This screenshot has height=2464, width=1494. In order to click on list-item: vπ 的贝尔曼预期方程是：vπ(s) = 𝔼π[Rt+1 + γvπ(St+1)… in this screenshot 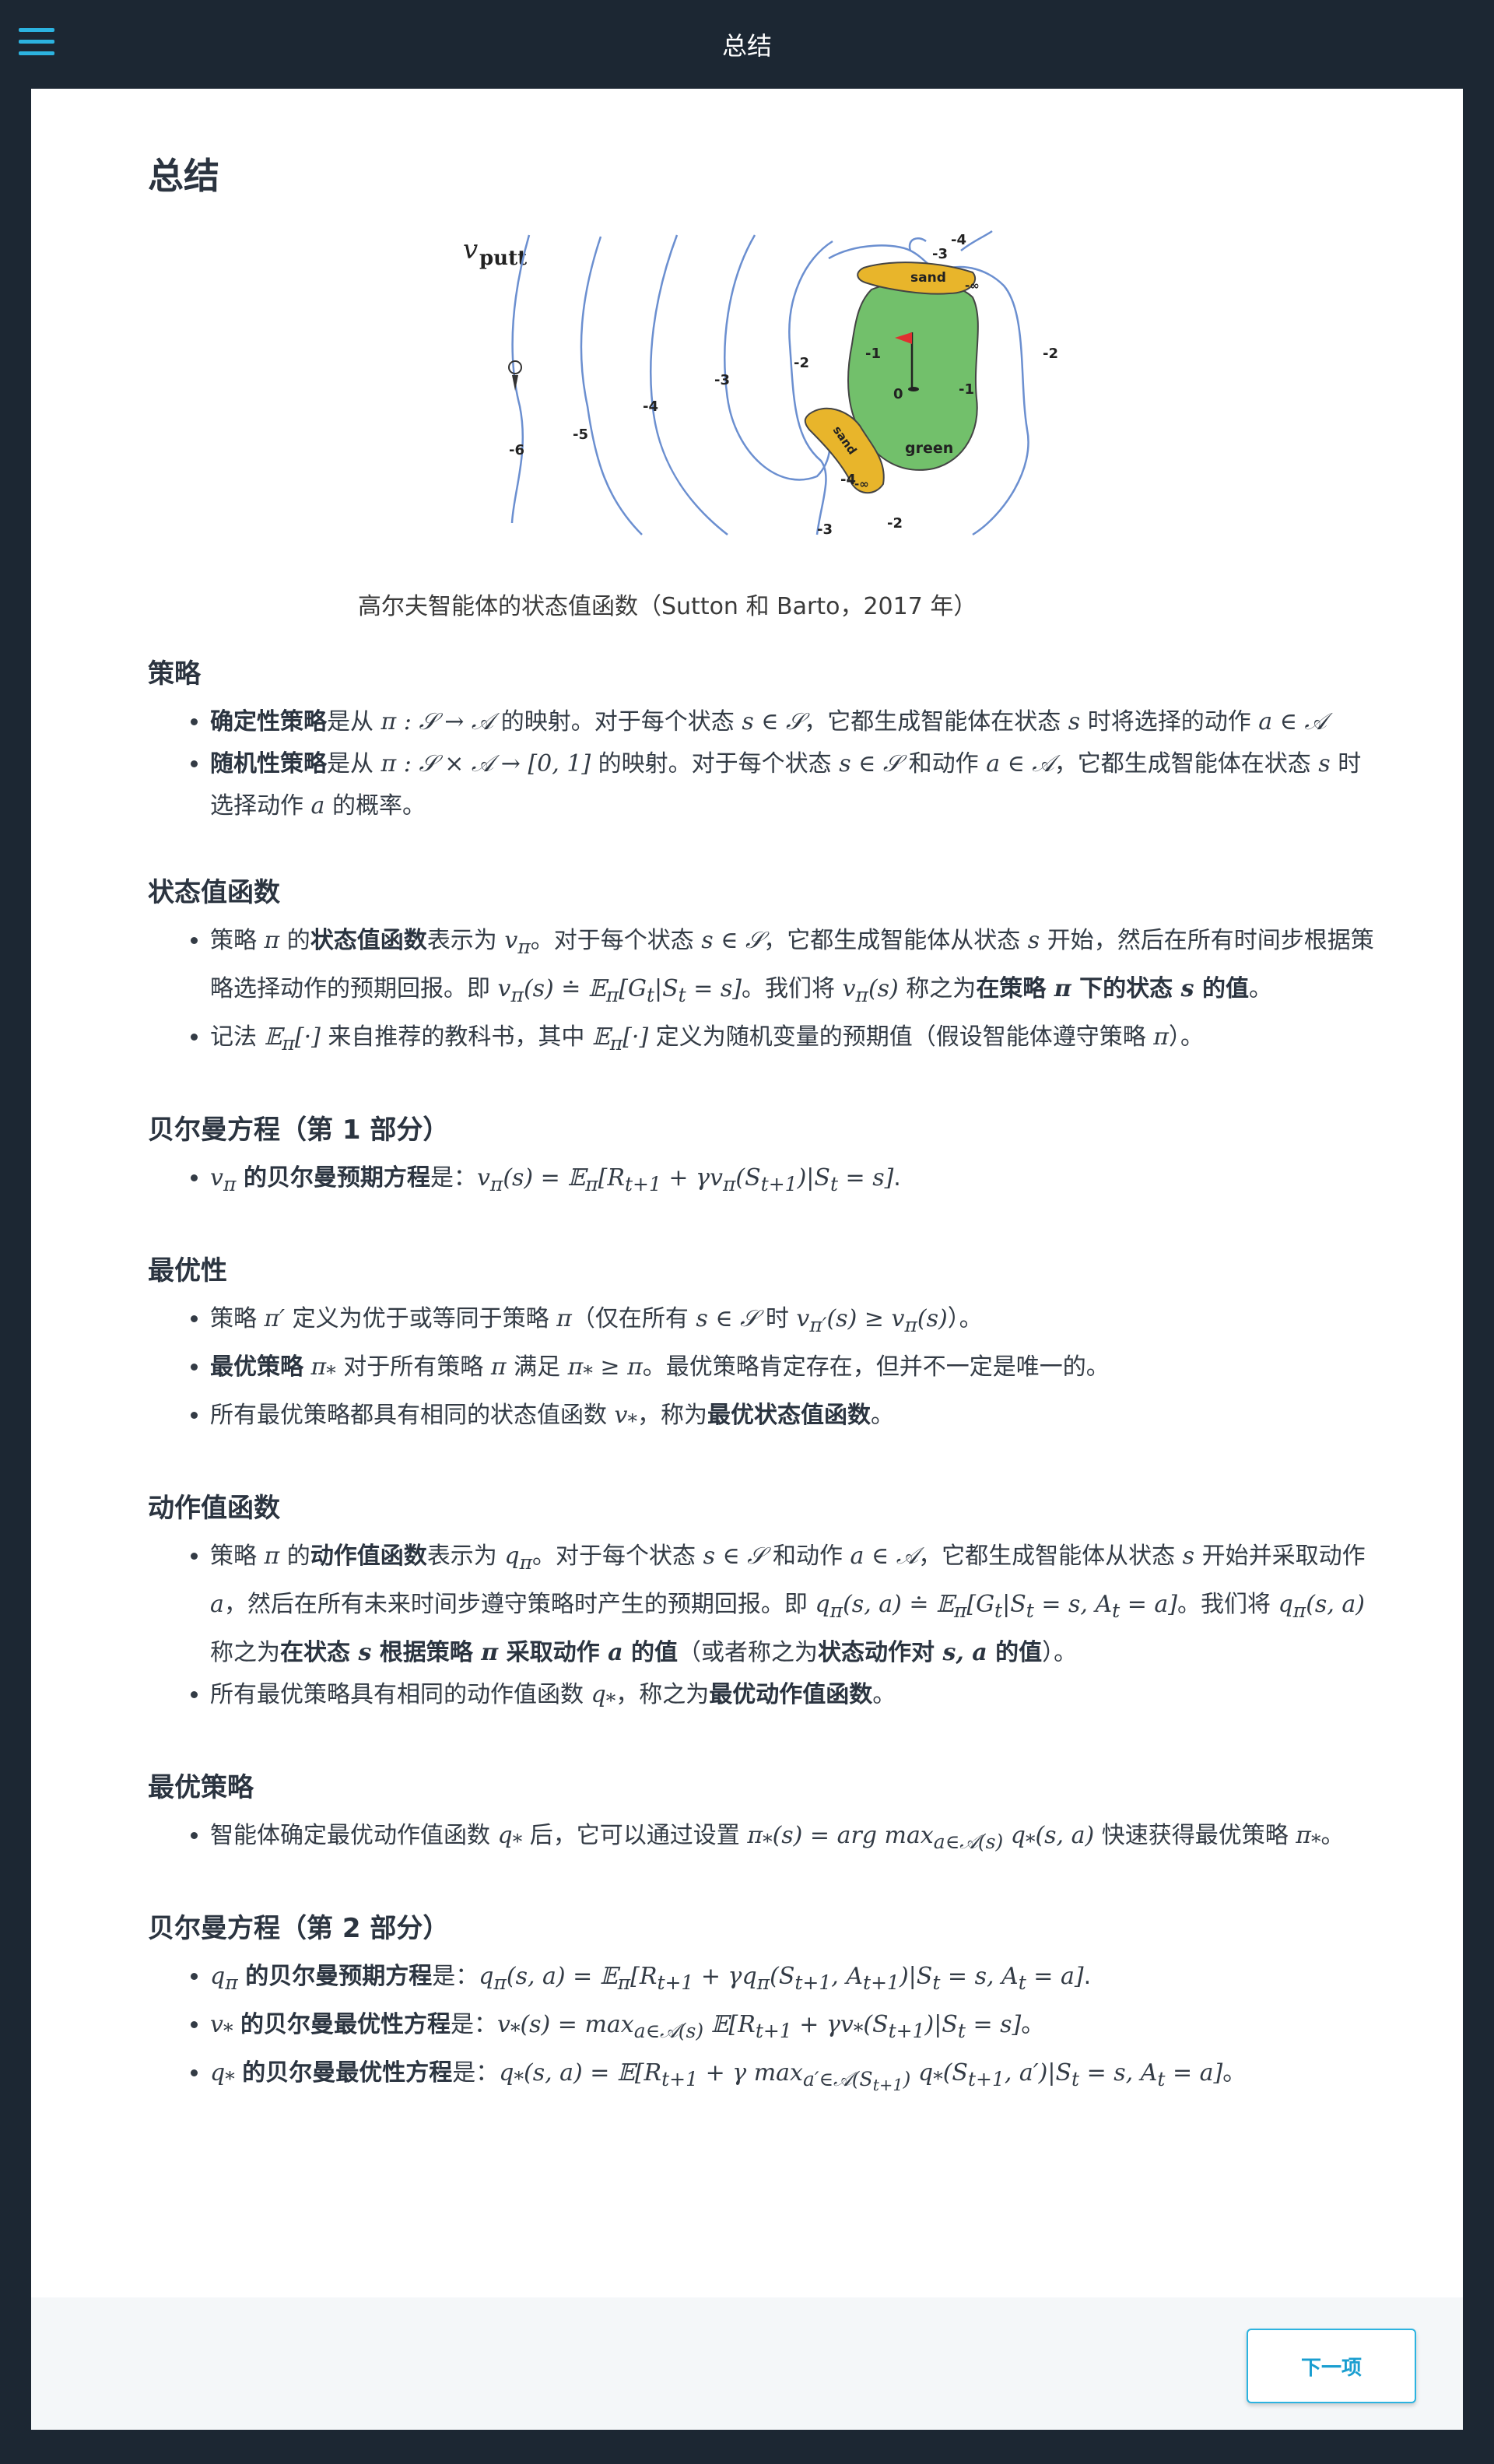, I will do `click(793, 1181)`.